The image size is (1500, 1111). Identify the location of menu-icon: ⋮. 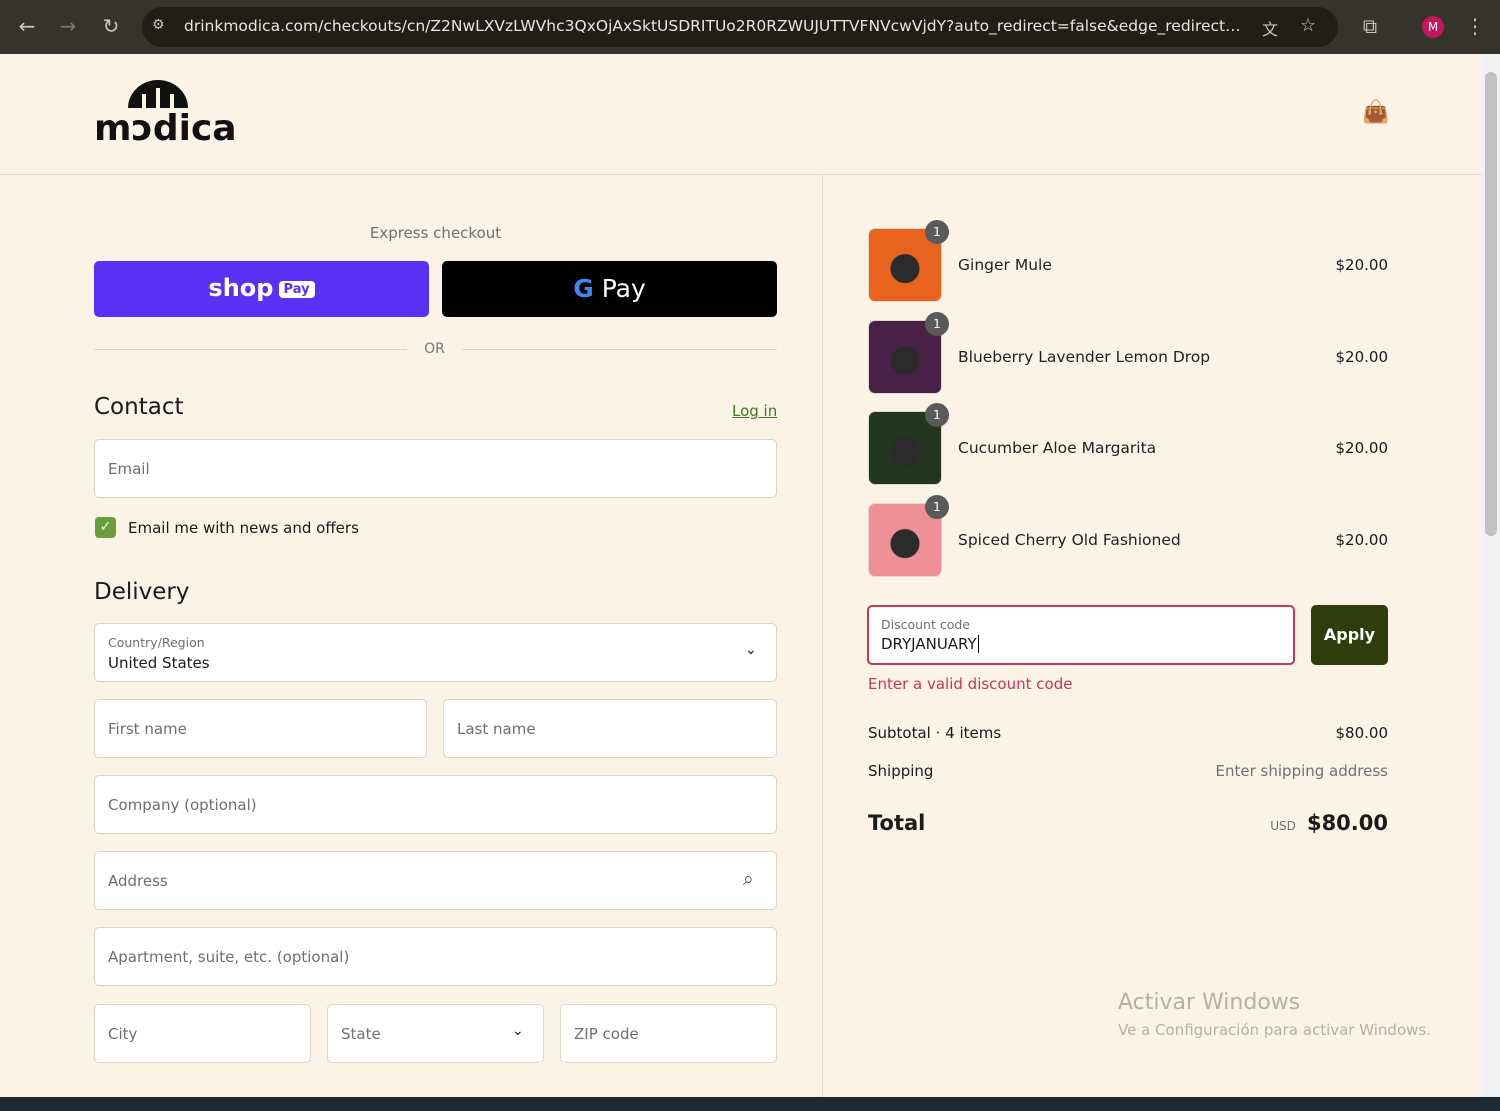
(1475, 26).